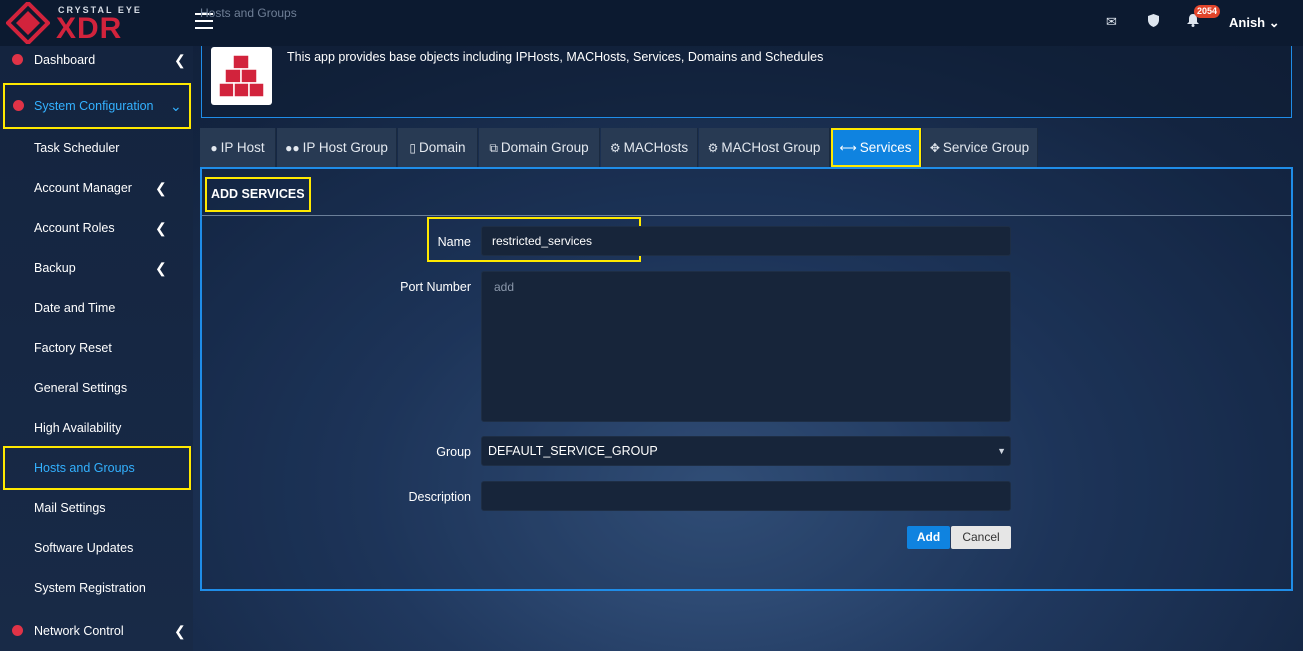 This screenshot has width=1303, height=651. Describe the element at coordinates (848, 148) in the screenshot. I see `arrows-horizontal-icon: ⟷` at that location.